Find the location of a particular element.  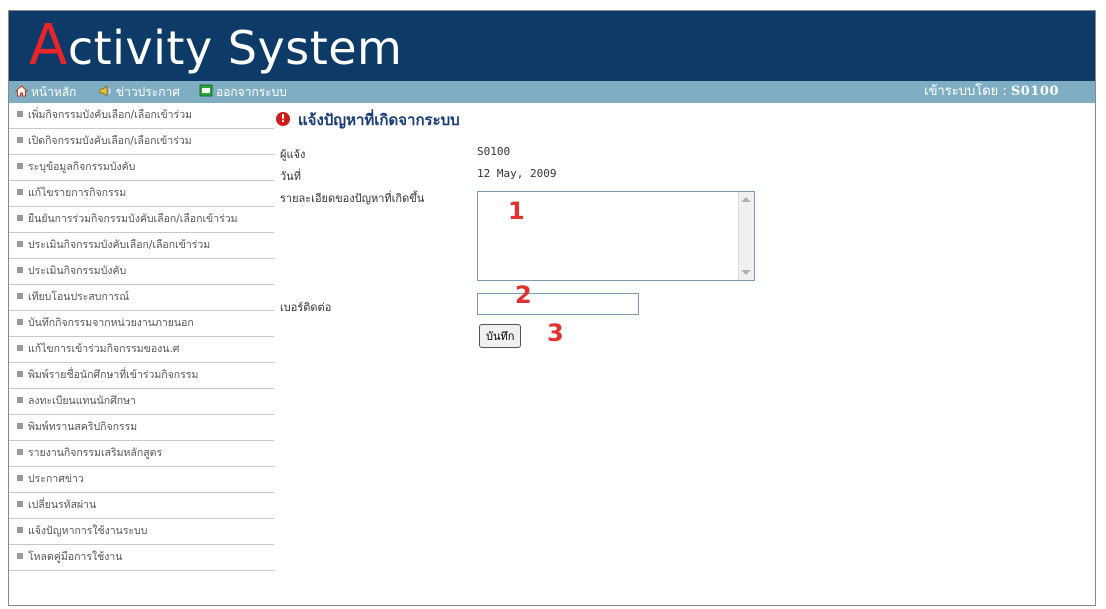

sidebar-item-label: เปิดกิจกรรมบังคับเลือก/เลือกเข้าร่วม is located at coordinates (110, 141).